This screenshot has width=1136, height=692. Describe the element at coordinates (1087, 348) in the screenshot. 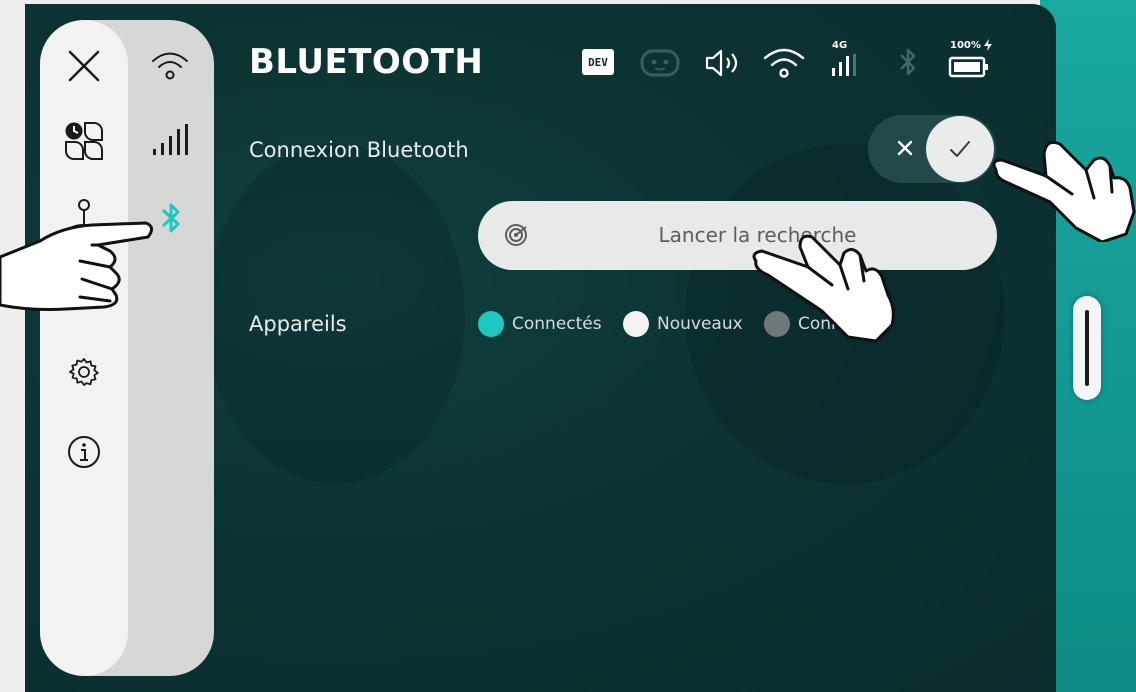

I see `scroll-handle` at that location.